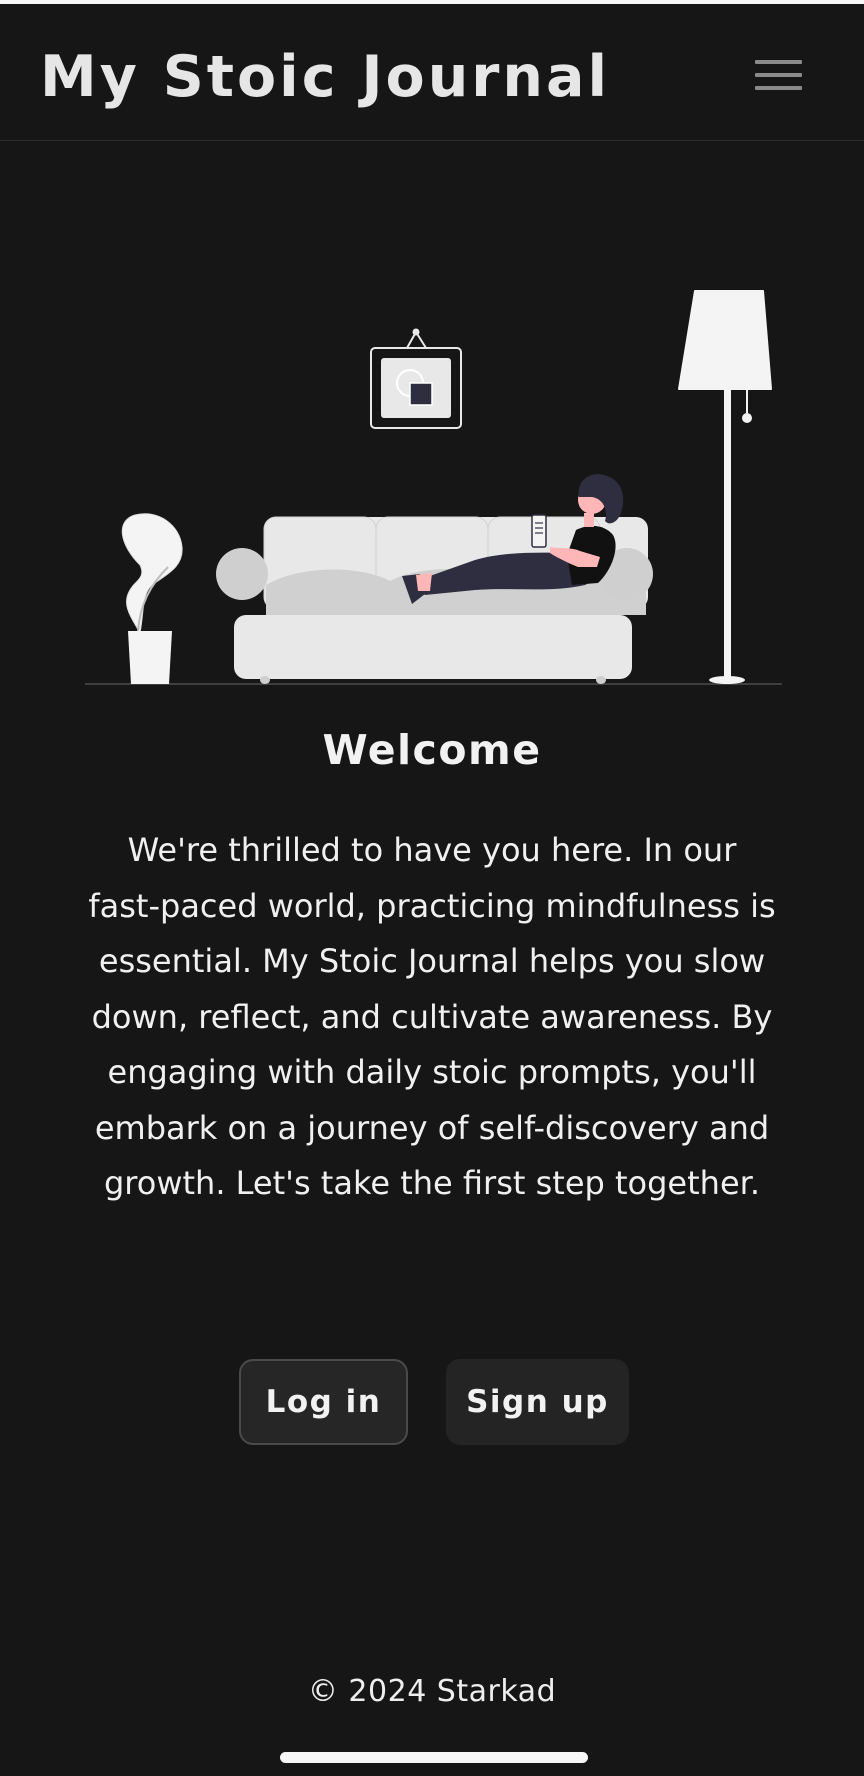  I want to click on home-indicator-bar, so click(434, 1757).